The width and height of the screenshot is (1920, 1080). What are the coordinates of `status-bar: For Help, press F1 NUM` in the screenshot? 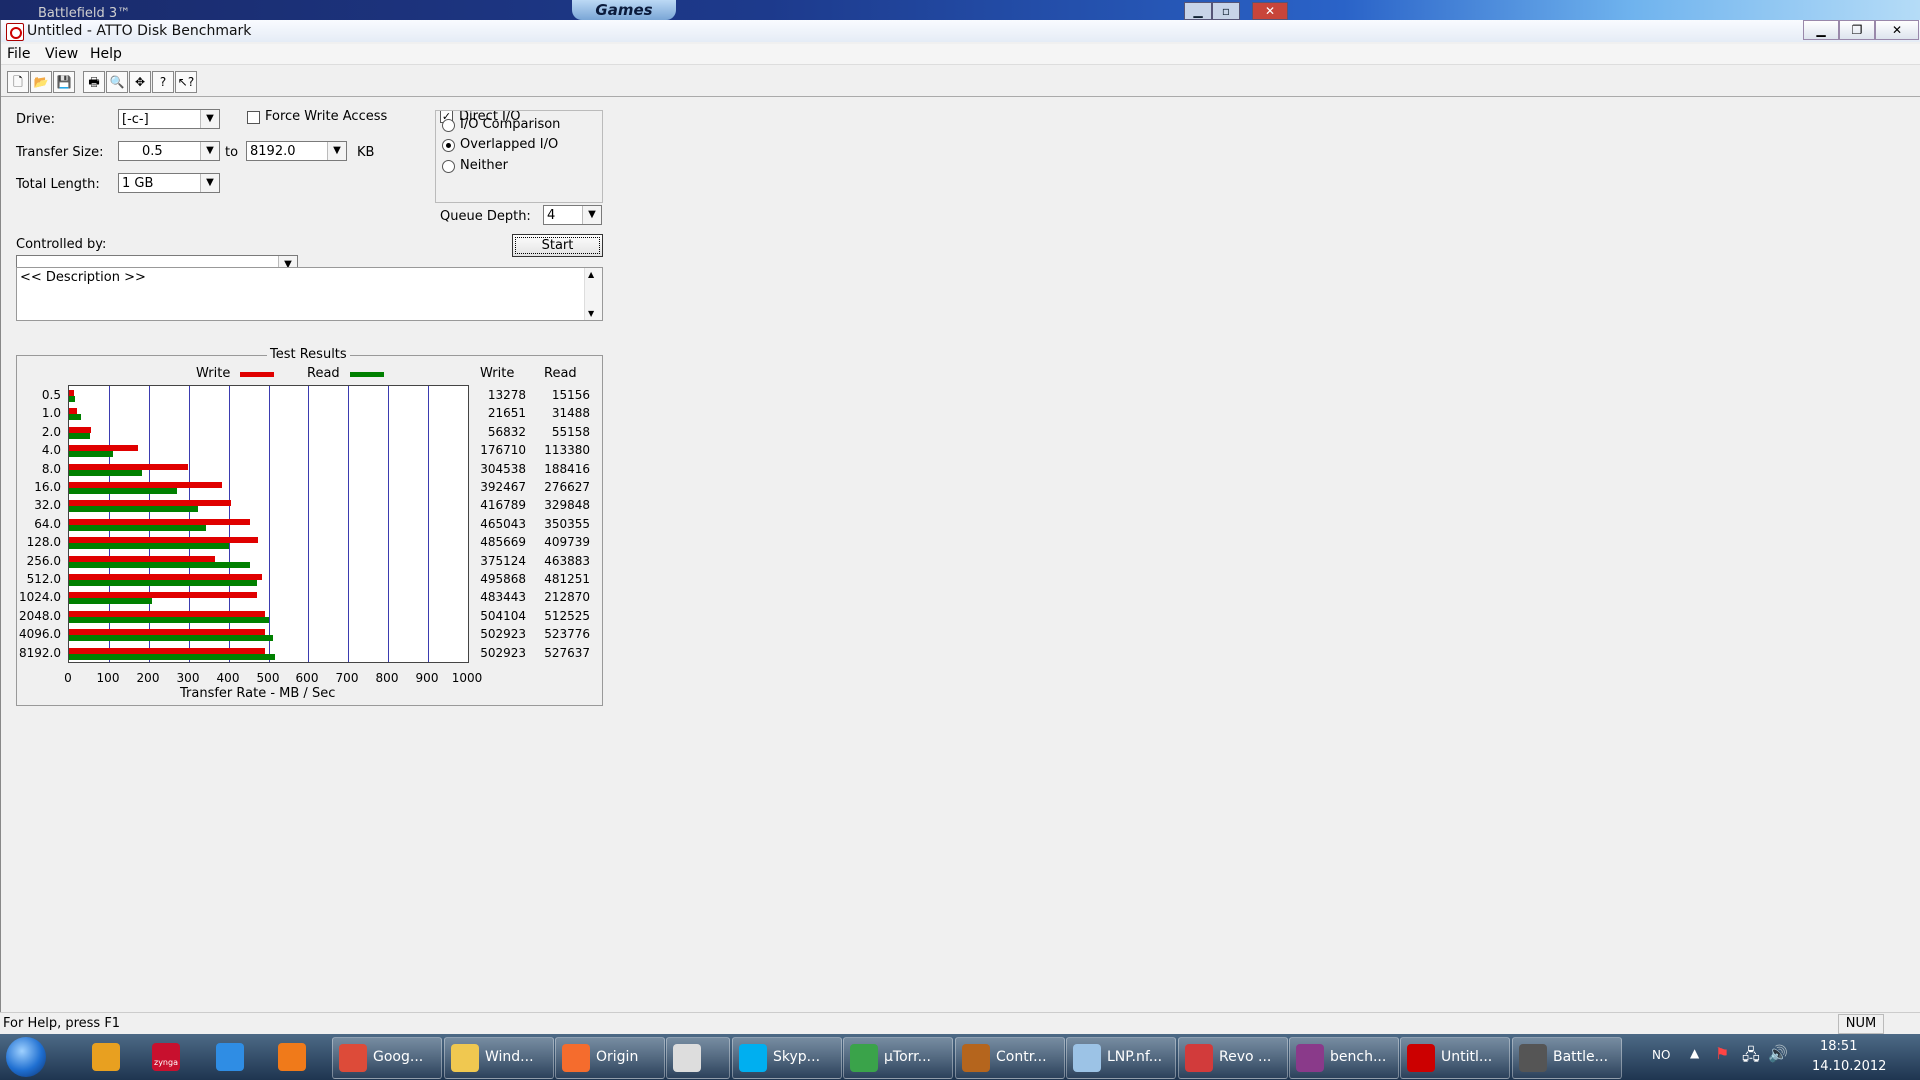 It's located at (960, 1023).